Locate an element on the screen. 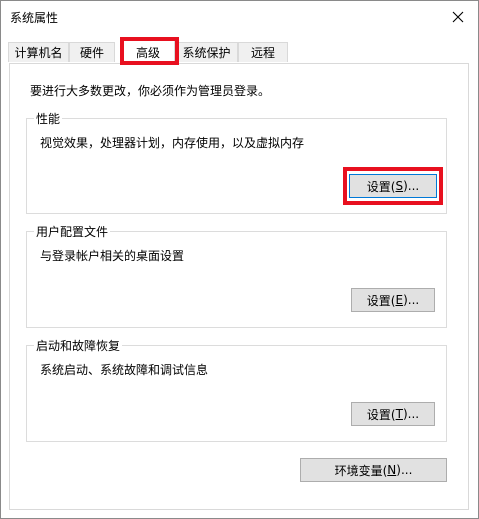  user-profiles-description: 与登录帐户相关的桌面设置 is located at coordinates (112, 256).